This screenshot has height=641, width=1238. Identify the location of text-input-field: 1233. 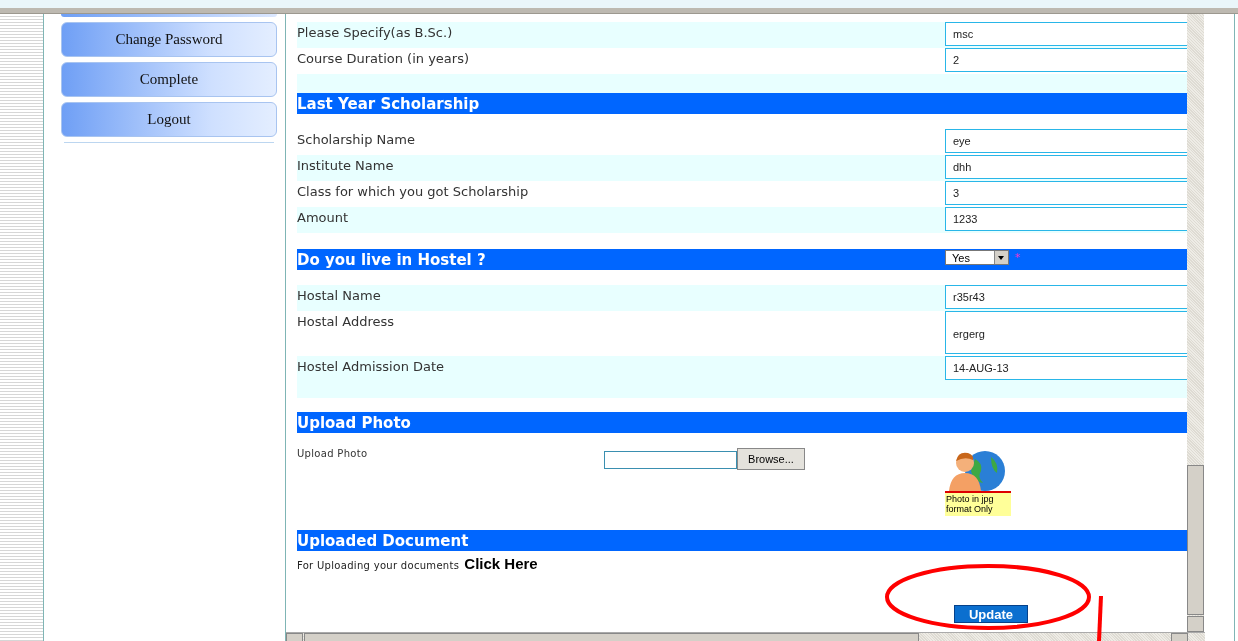
(1066, 219).